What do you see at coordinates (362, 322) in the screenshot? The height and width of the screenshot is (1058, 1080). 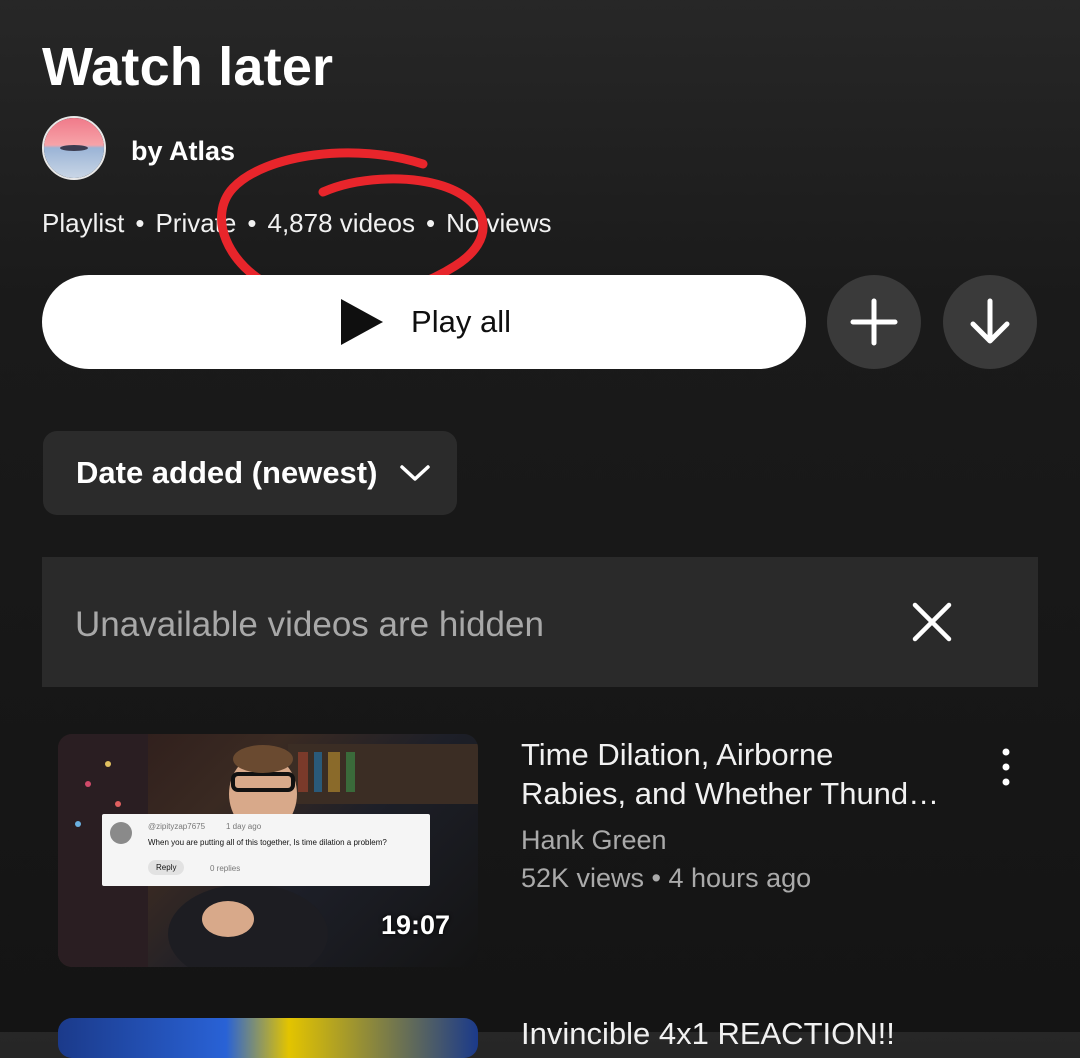 I see `play-icon` at bounding box center [362, 322].